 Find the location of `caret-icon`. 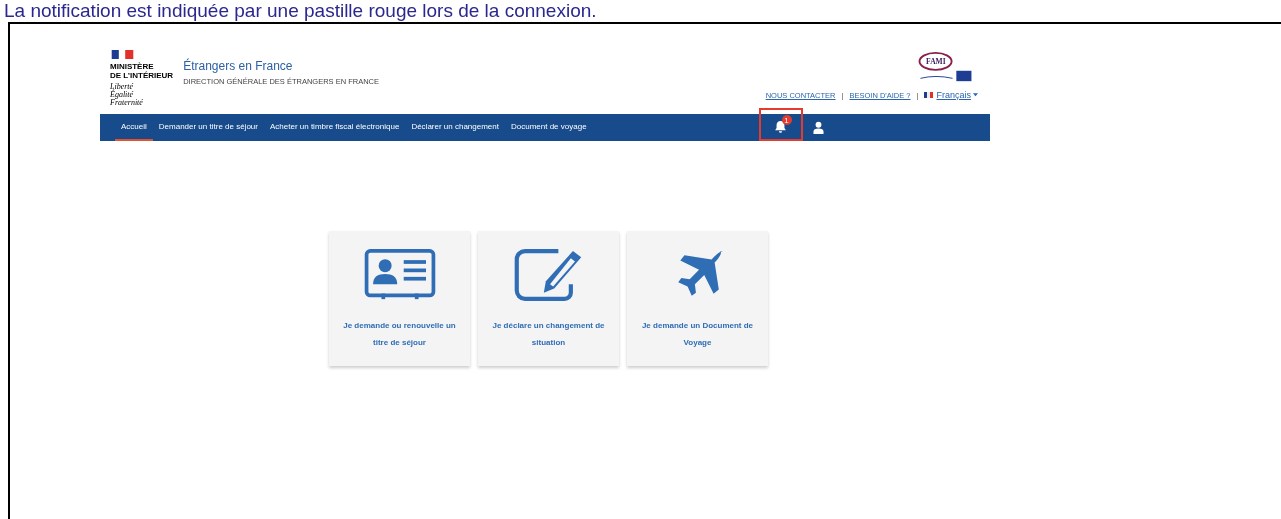

caret-icon is located at coordinates (975, 95).